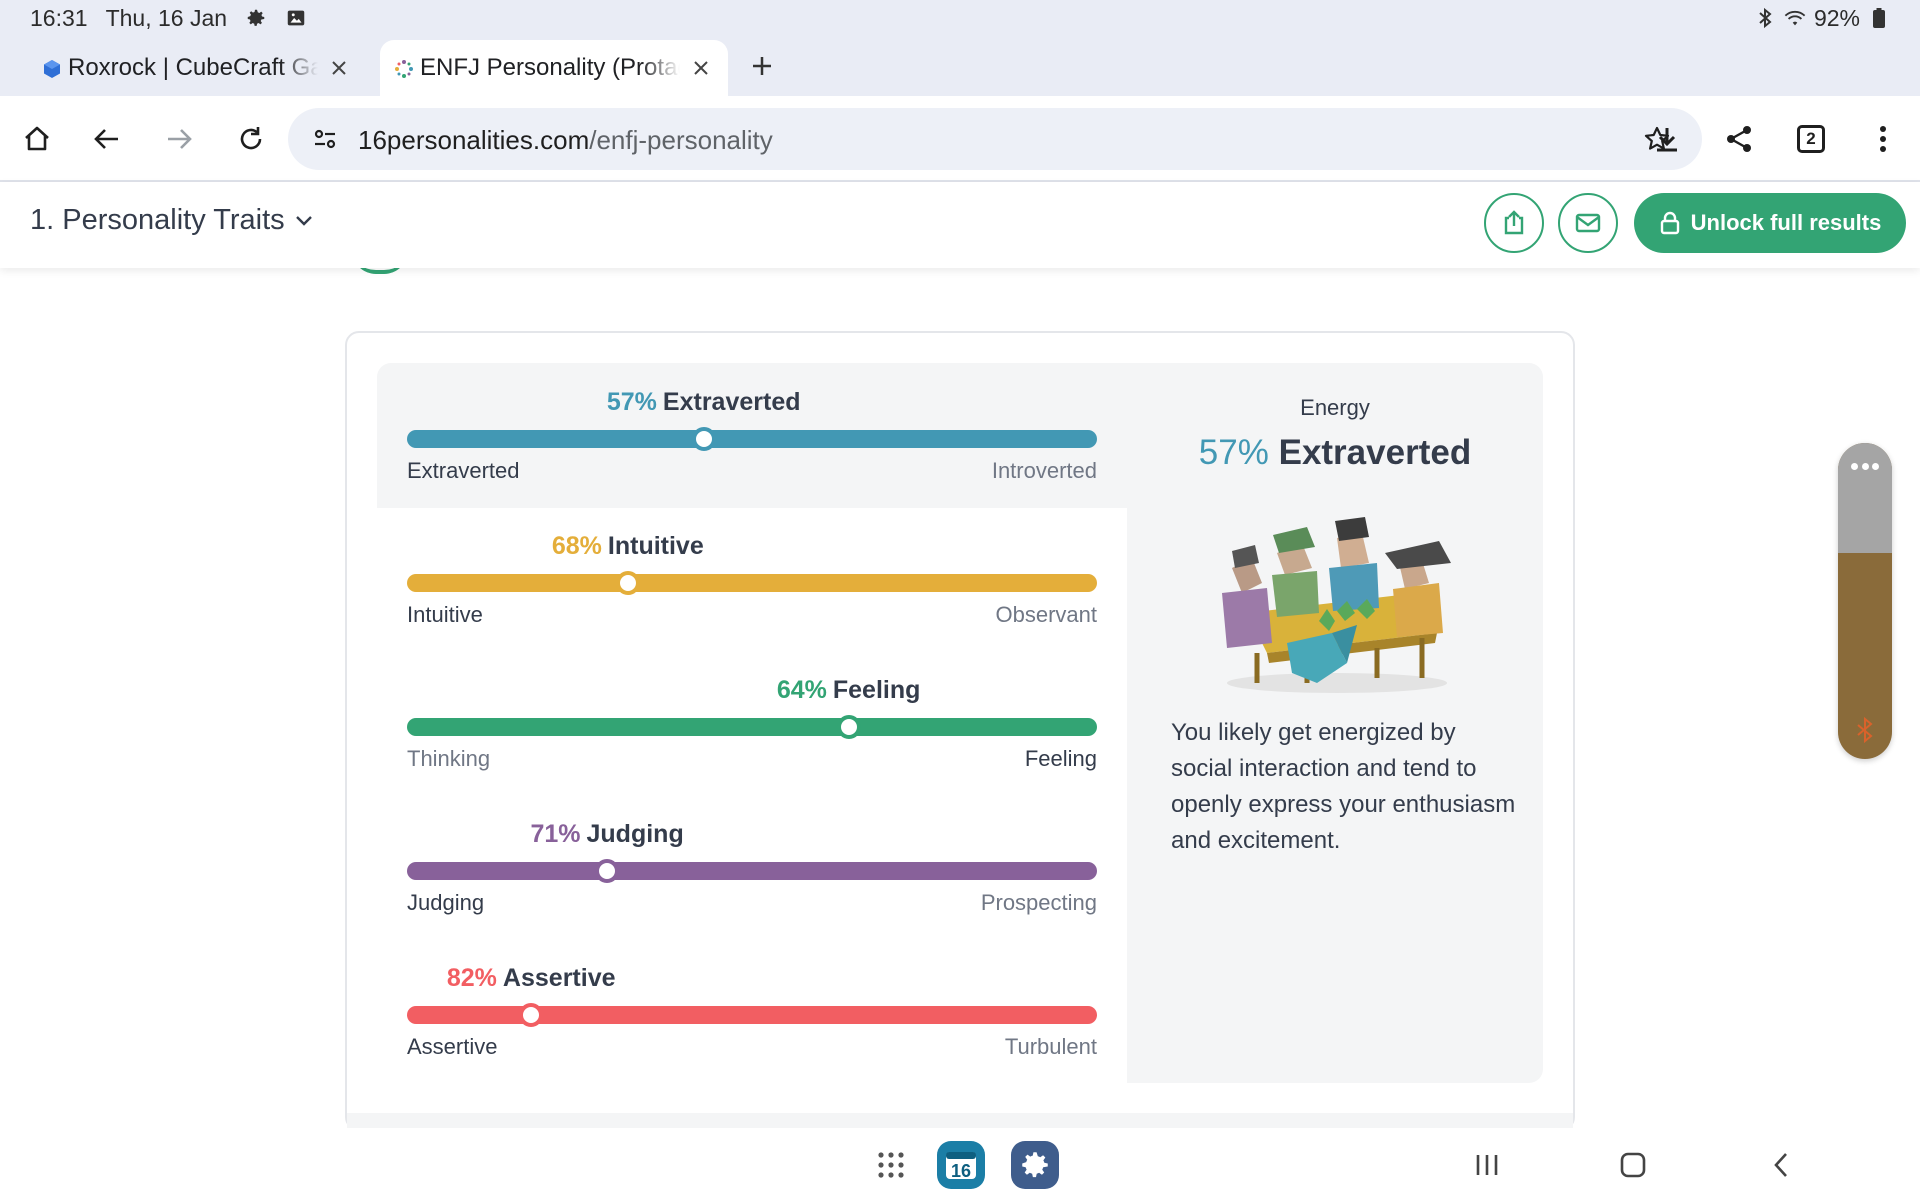 The width and height of the screenshot is (1920, 1200). What do you see at coordinates (37, 139) in the screenshot?
I see `home-button` at bounding box center [37, 139].